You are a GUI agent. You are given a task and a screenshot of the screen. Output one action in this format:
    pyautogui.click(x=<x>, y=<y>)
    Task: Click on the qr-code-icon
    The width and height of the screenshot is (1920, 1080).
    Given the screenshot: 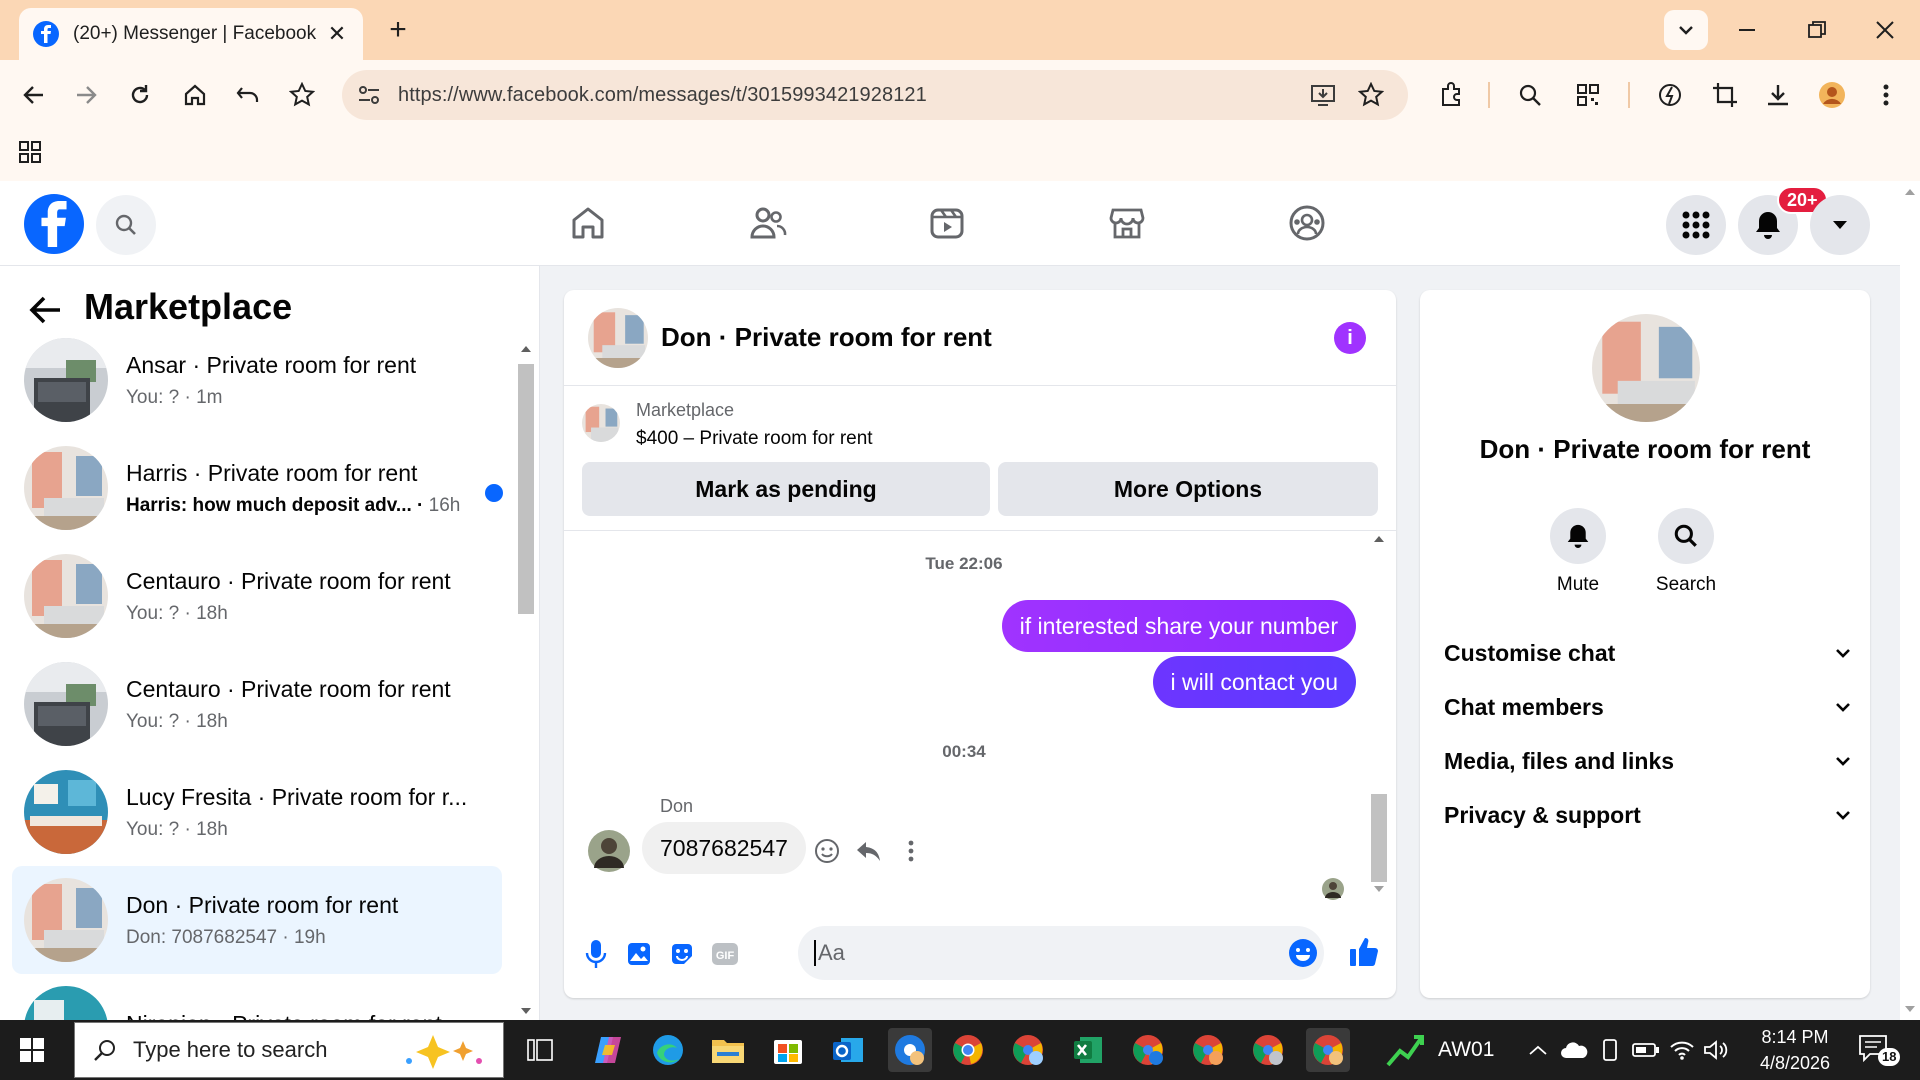 What is the action you would take?
    pyautogui.click(x=1588, y=95)
    